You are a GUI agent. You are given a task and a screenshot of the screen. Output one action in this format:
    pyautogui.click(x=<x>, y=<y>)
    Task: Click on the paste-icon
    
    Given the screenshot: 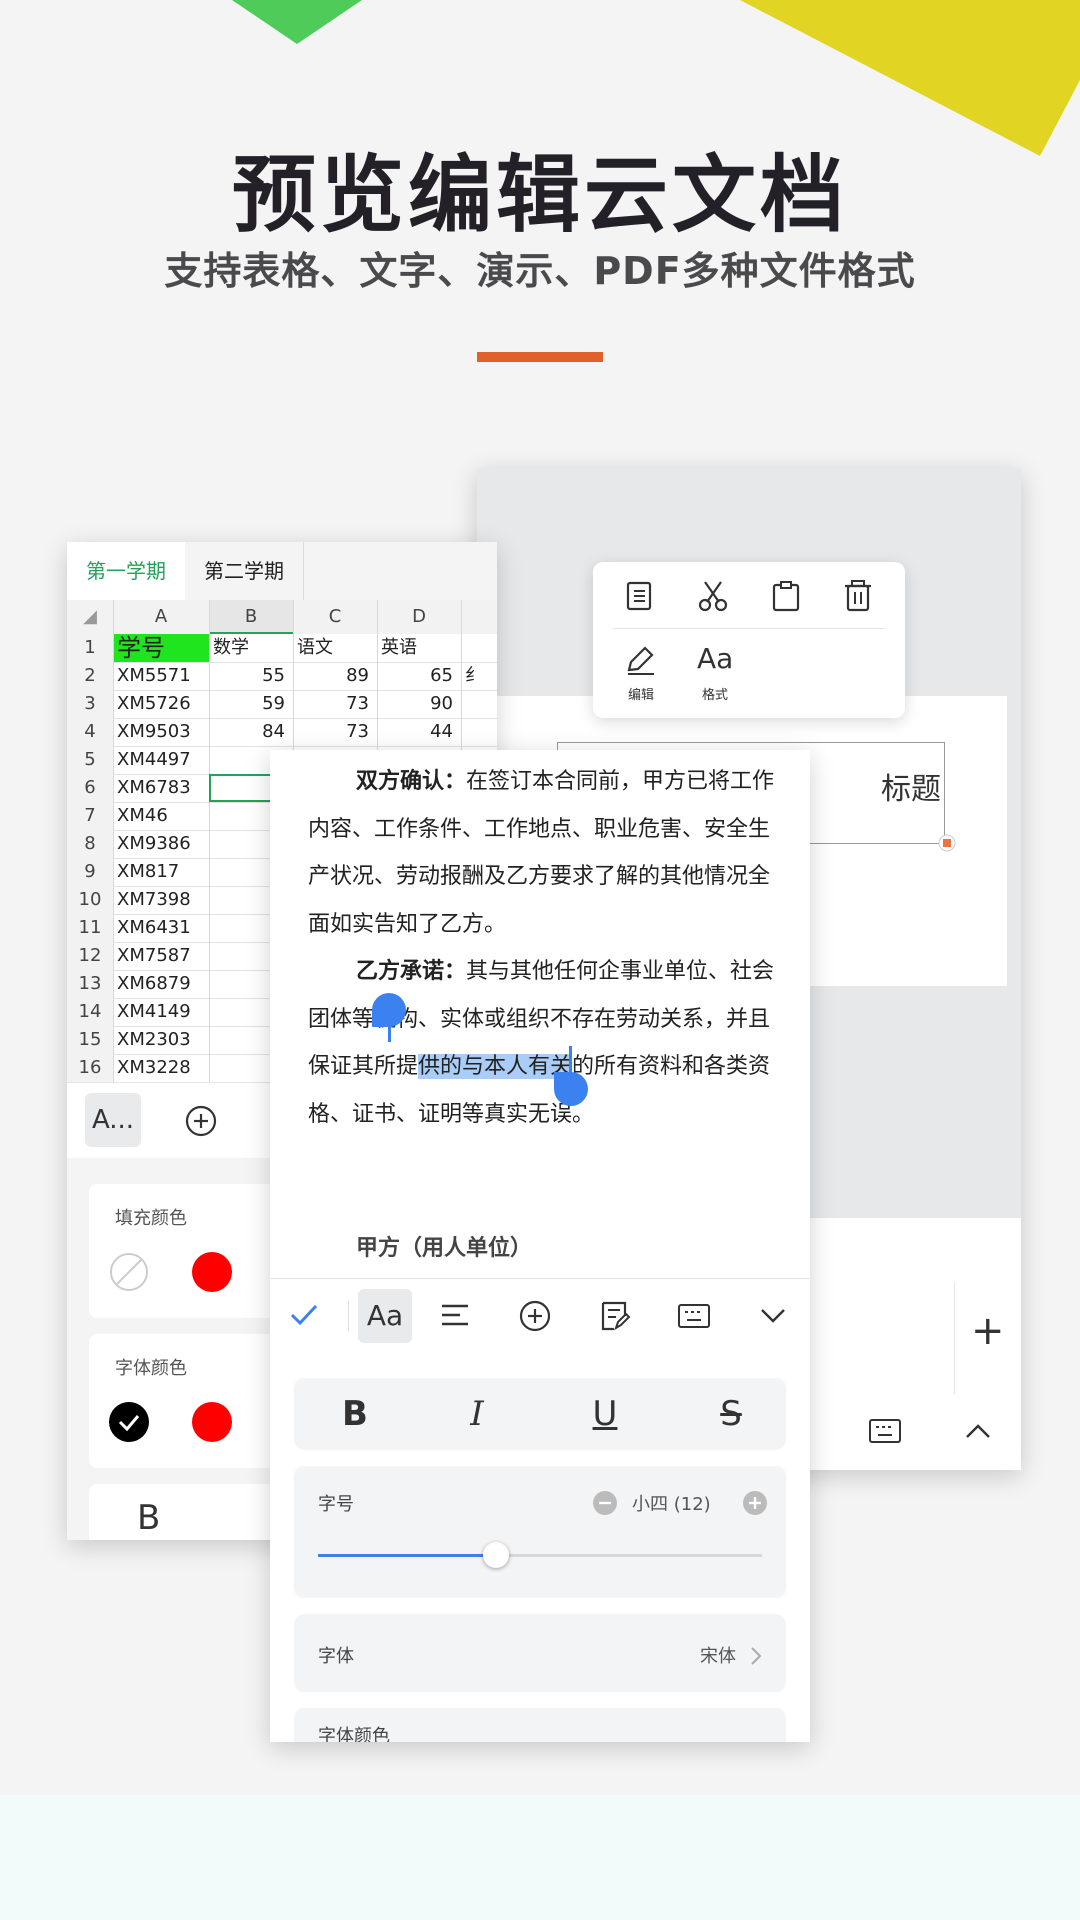 What is the action you would take?
    pyautogui.click(x=786, y=596)
    